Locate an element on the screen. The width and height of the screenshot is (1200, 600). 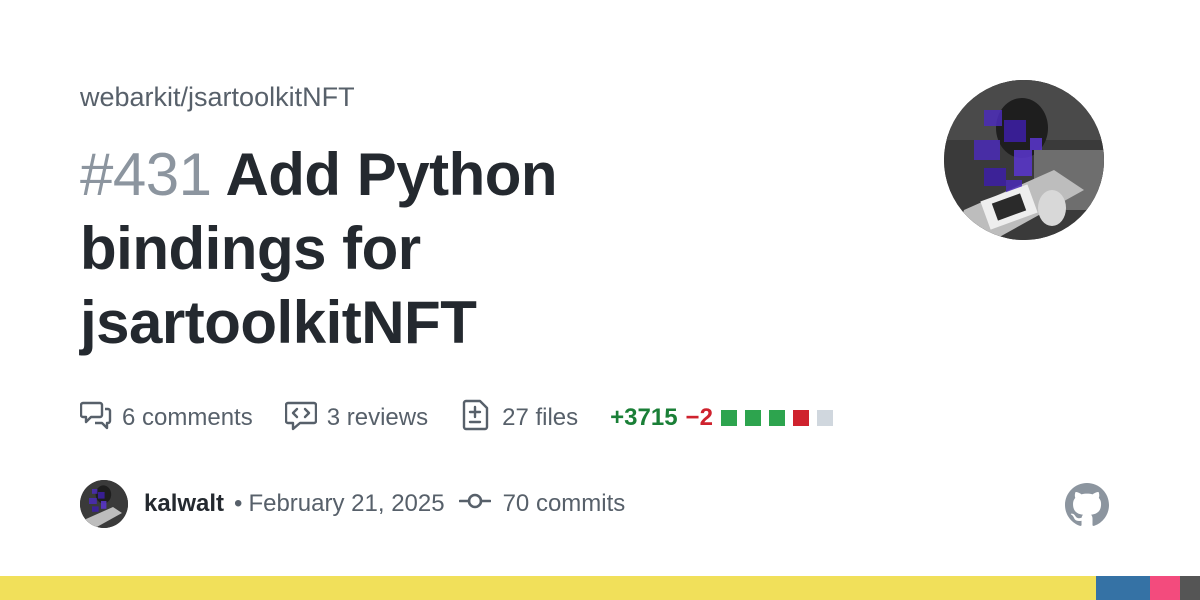
reviews-stat: 3 reviews is located at coordinates (356, 418).